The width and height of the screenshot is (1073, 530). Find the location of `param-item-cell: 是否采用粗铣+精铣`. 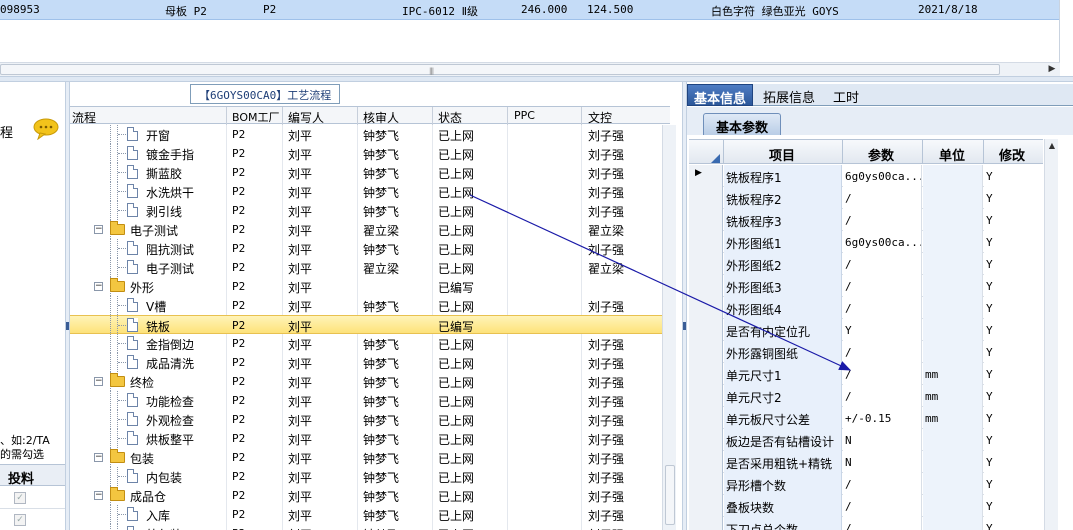

param-item-cell: 是否采用粗铣+精铣 is located at coordinates (783, 462).